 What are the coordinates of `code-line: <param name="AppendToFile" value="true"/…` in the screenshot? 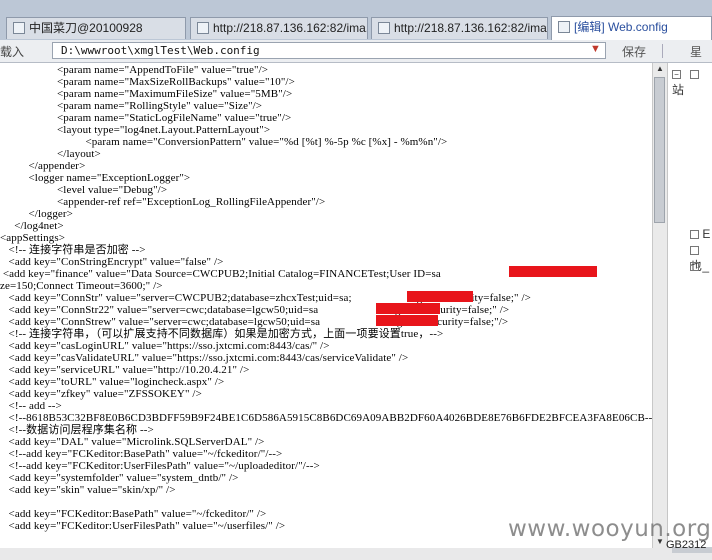 It's located at (134, 70).